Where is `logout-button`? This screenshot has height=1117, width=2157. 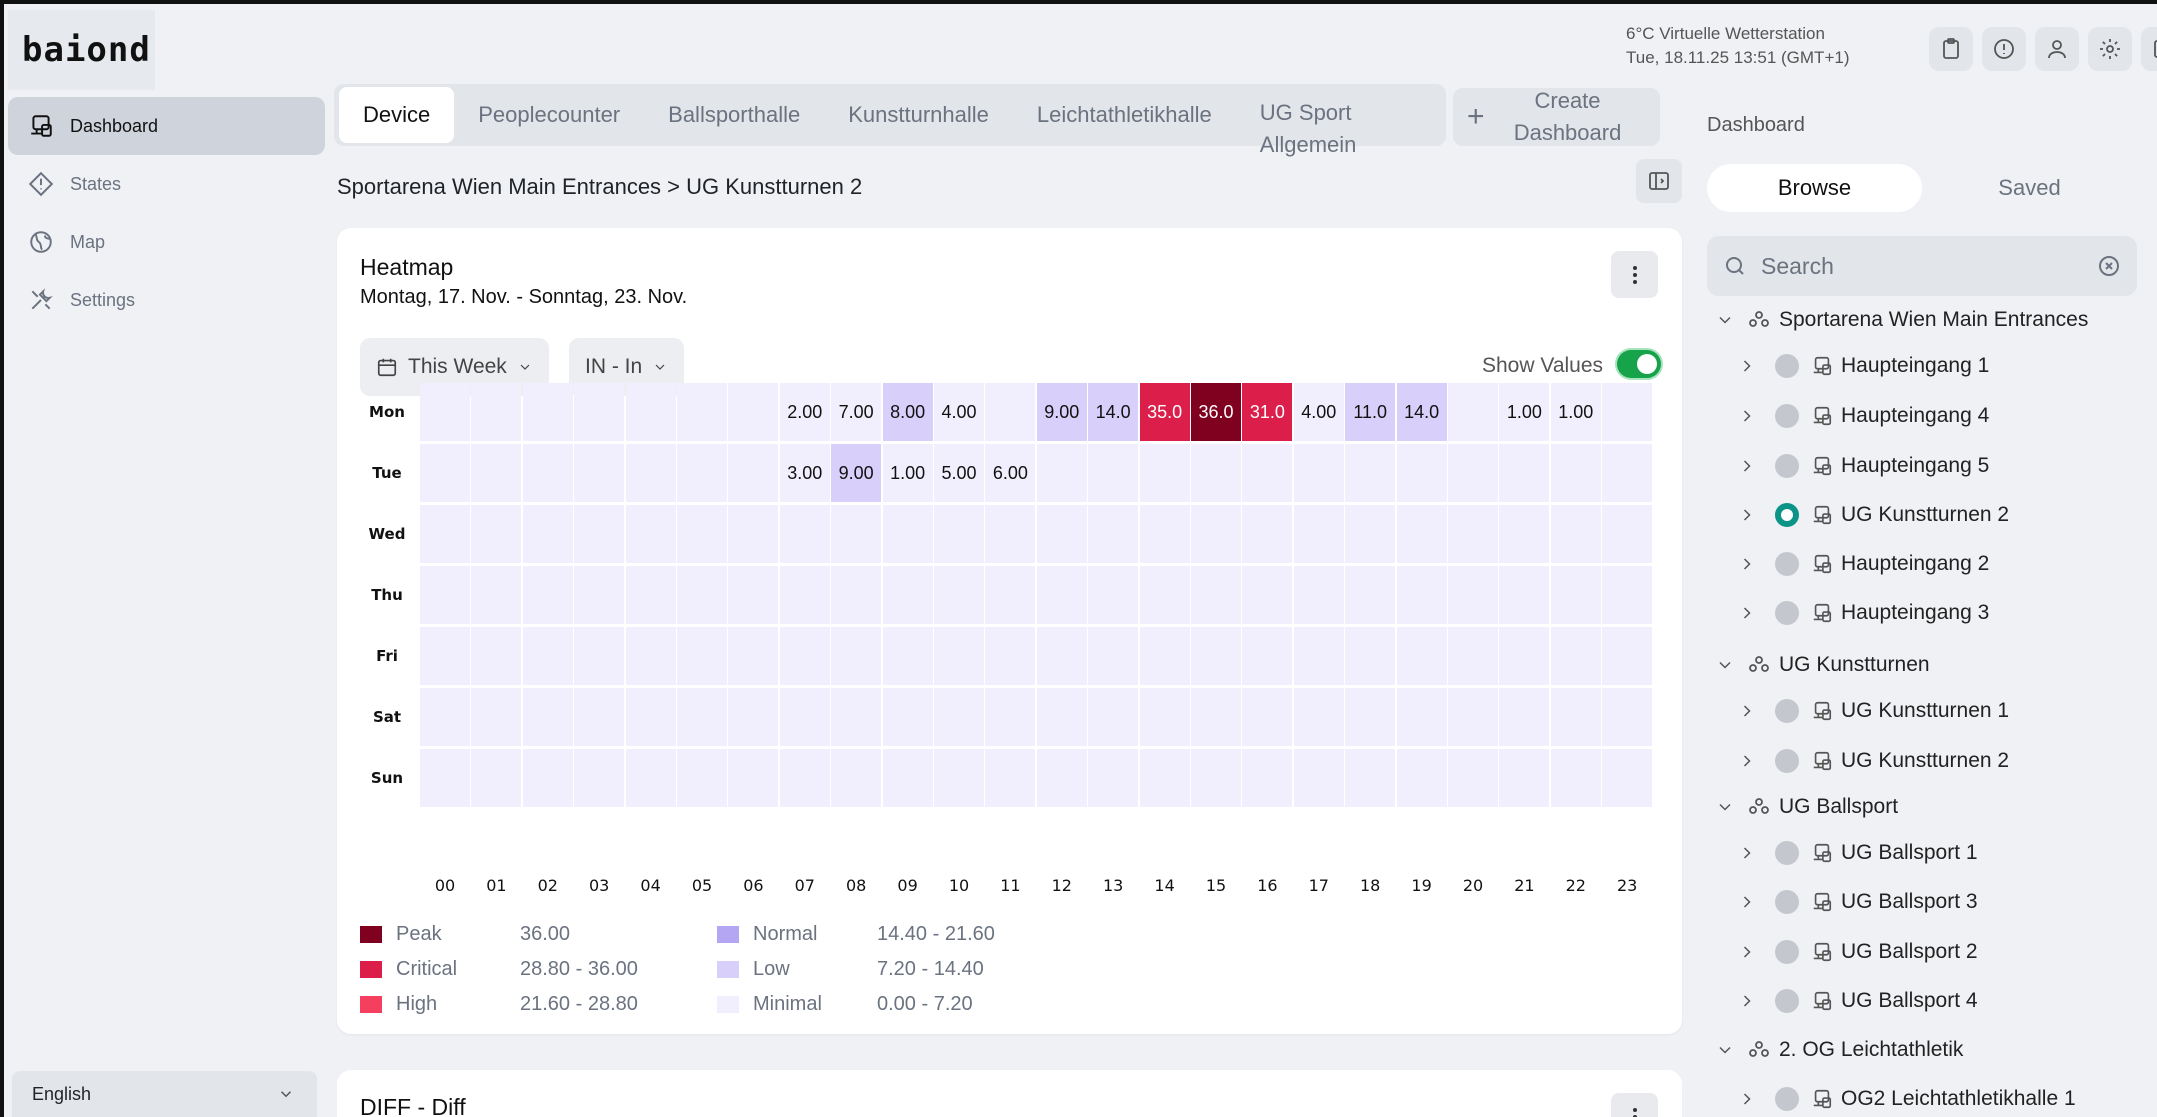 logout-button is located at coordinates (2149, 49).